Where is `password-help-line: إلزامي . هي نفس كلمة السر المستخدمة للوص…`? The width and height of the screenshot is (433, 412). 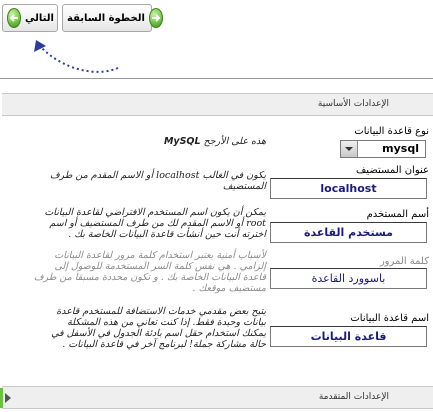 password-help-line: إلزامي . هي نفس كلمة السر المستخدمة للوص… is located at coordinates (160, 266).